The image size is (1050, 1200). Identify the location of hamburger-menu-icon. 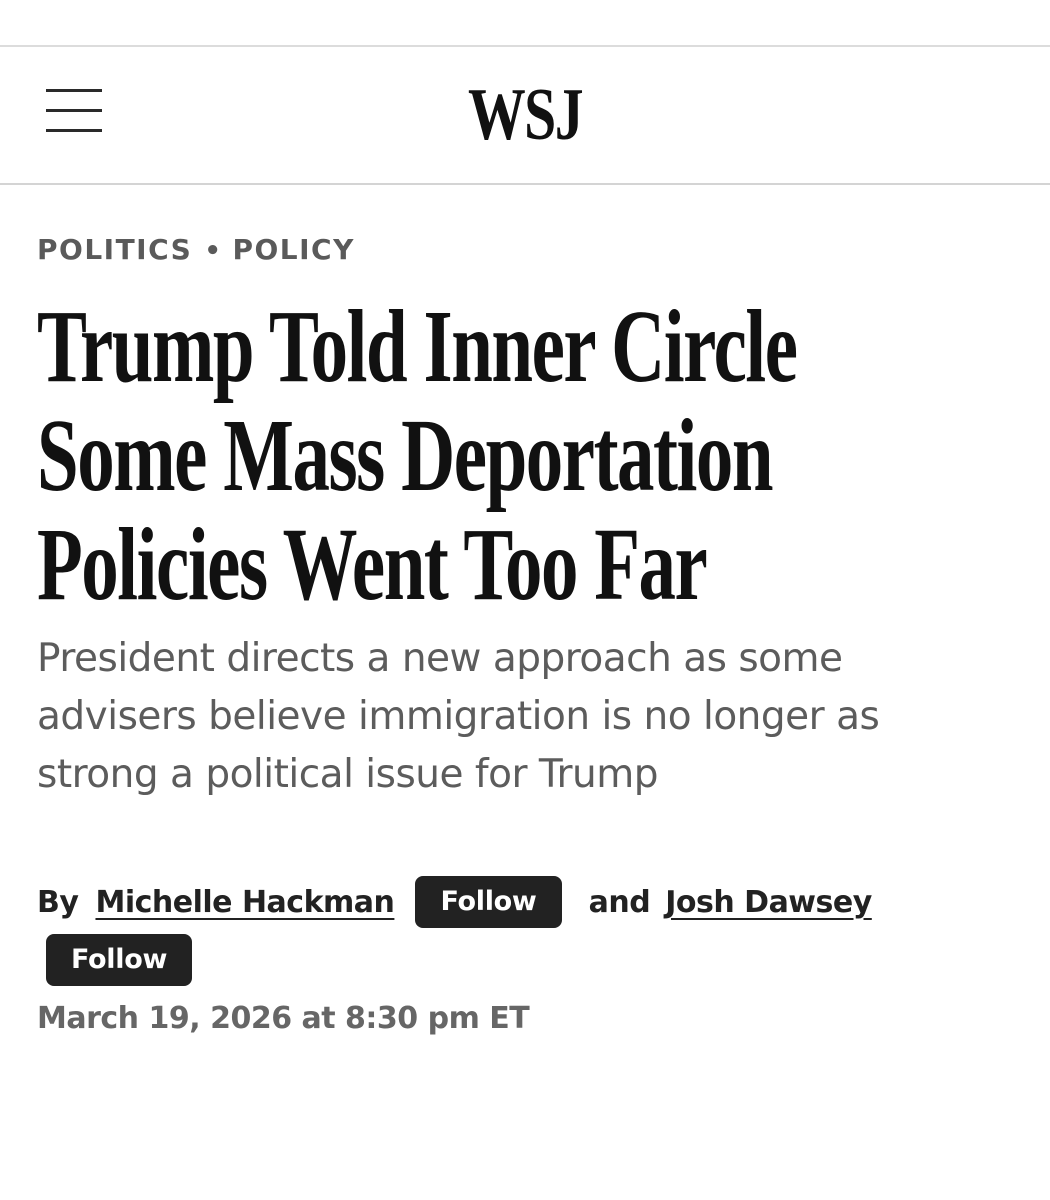
(74, 112).